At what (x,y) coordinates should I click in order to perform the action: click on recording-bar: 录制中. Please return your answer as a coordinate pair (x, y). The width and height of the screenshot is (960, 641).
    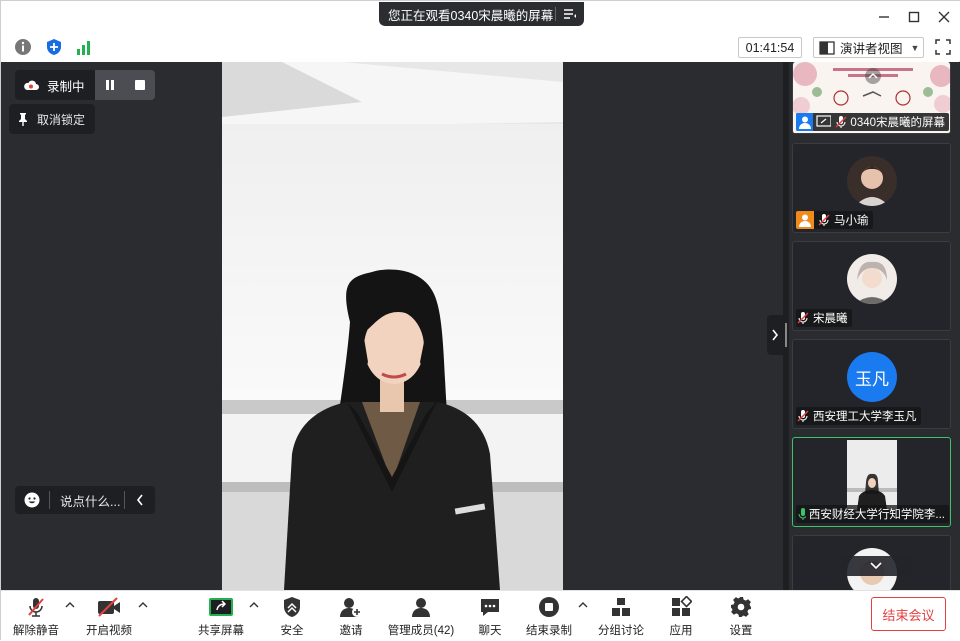
    Looking at the image, I should click on (85, 85).